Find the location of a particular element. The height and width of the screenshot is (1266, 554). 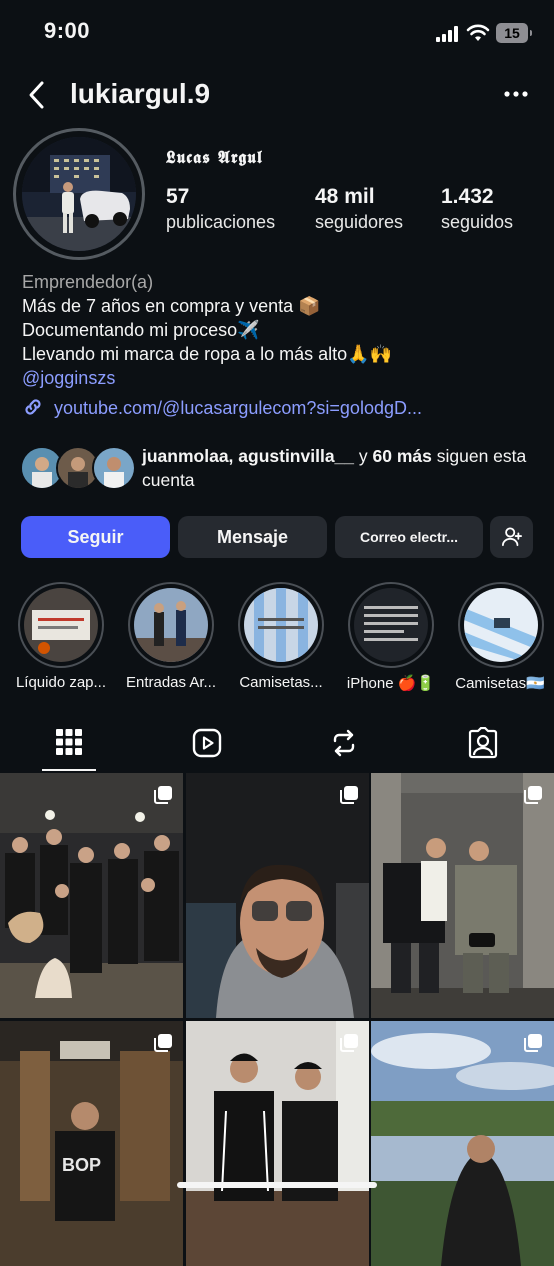

wifi-icon is located at coordinates (478, 32).